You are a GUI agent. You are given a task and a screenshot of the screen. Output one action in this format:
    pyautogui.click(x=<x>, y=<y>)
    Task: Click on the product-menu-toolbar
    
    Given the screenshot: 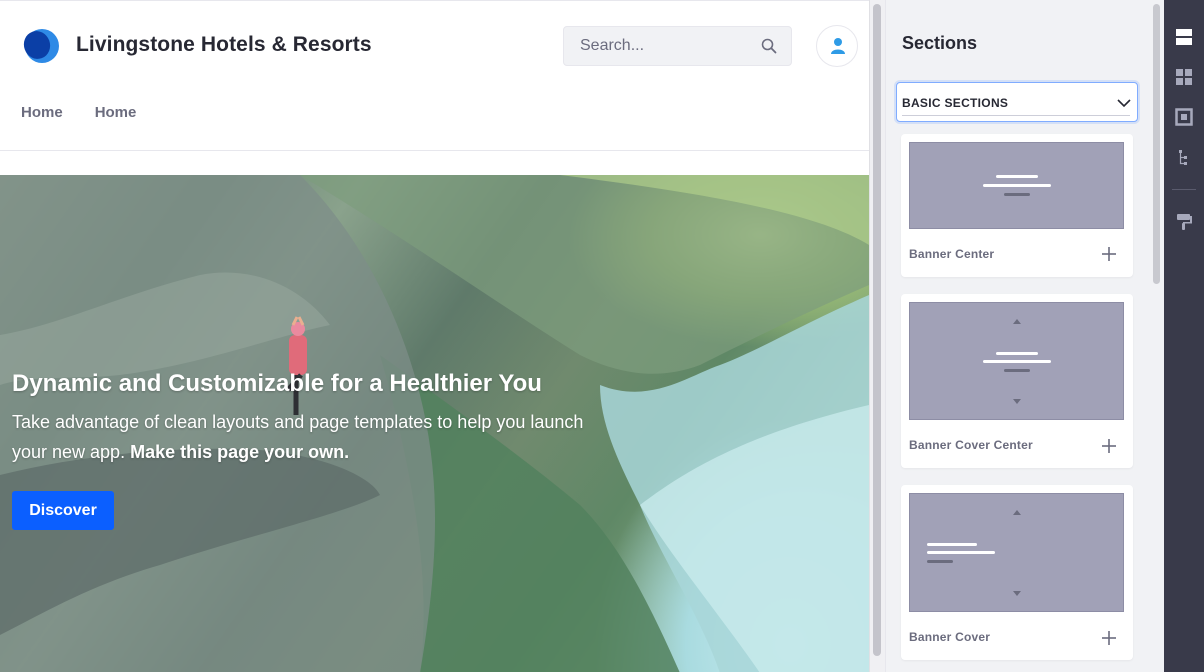 What is the action you would take?
    pyautogui.click(x=1184, y=336)
    